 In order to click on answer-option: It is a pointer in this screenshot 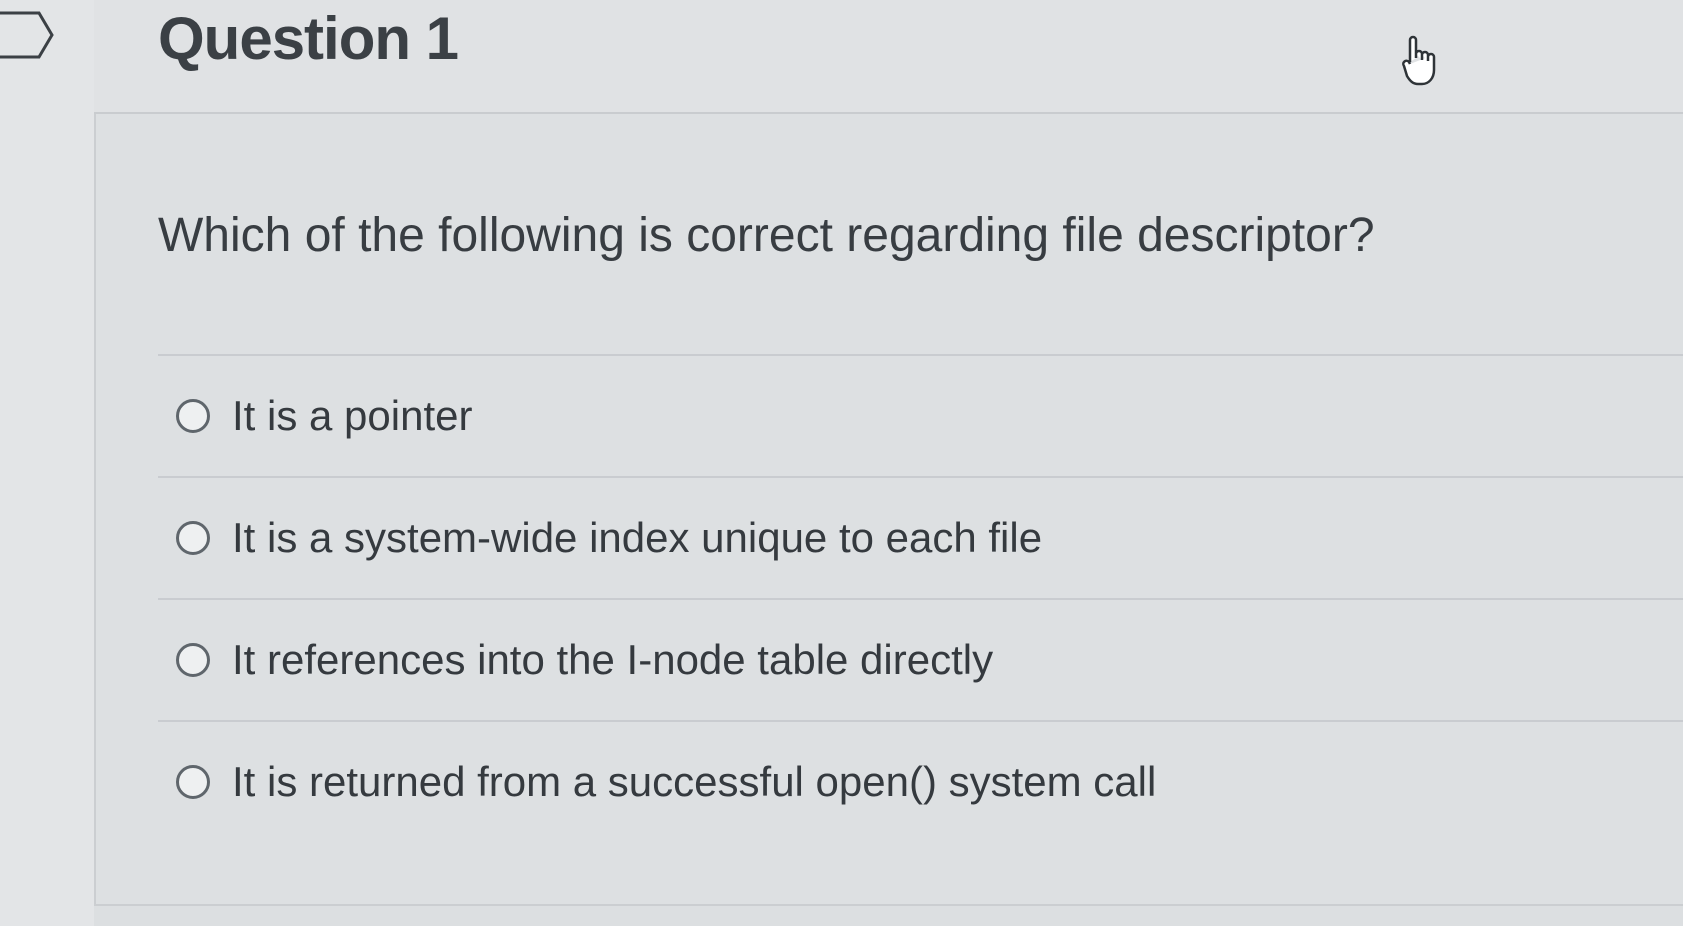, I will do `click(920, 415)`.